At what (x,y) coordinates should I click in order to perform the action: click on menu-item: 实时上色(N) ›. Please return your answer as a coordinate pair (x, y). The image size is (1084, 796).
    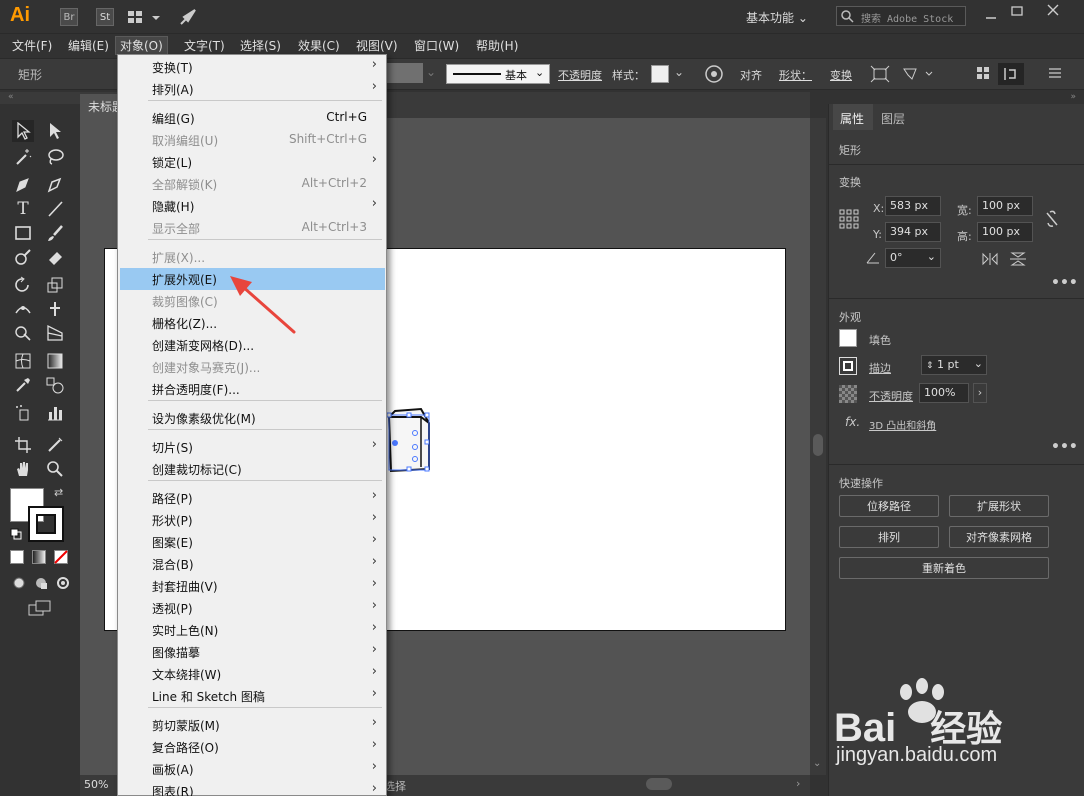
    Looking at the image, I should click on (252, 630).